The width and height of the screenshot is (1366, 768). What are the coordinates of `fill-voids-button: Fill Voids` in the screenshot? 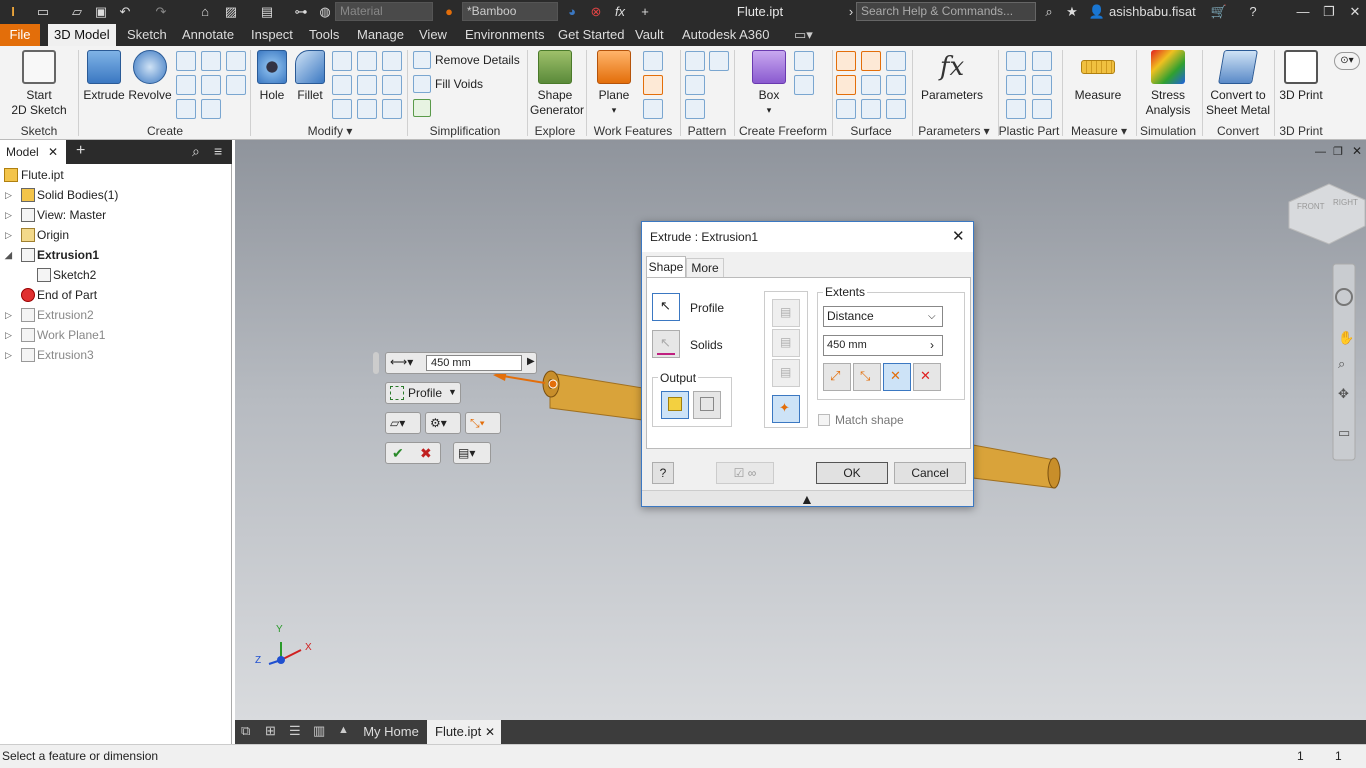 It's located at (459, 84).